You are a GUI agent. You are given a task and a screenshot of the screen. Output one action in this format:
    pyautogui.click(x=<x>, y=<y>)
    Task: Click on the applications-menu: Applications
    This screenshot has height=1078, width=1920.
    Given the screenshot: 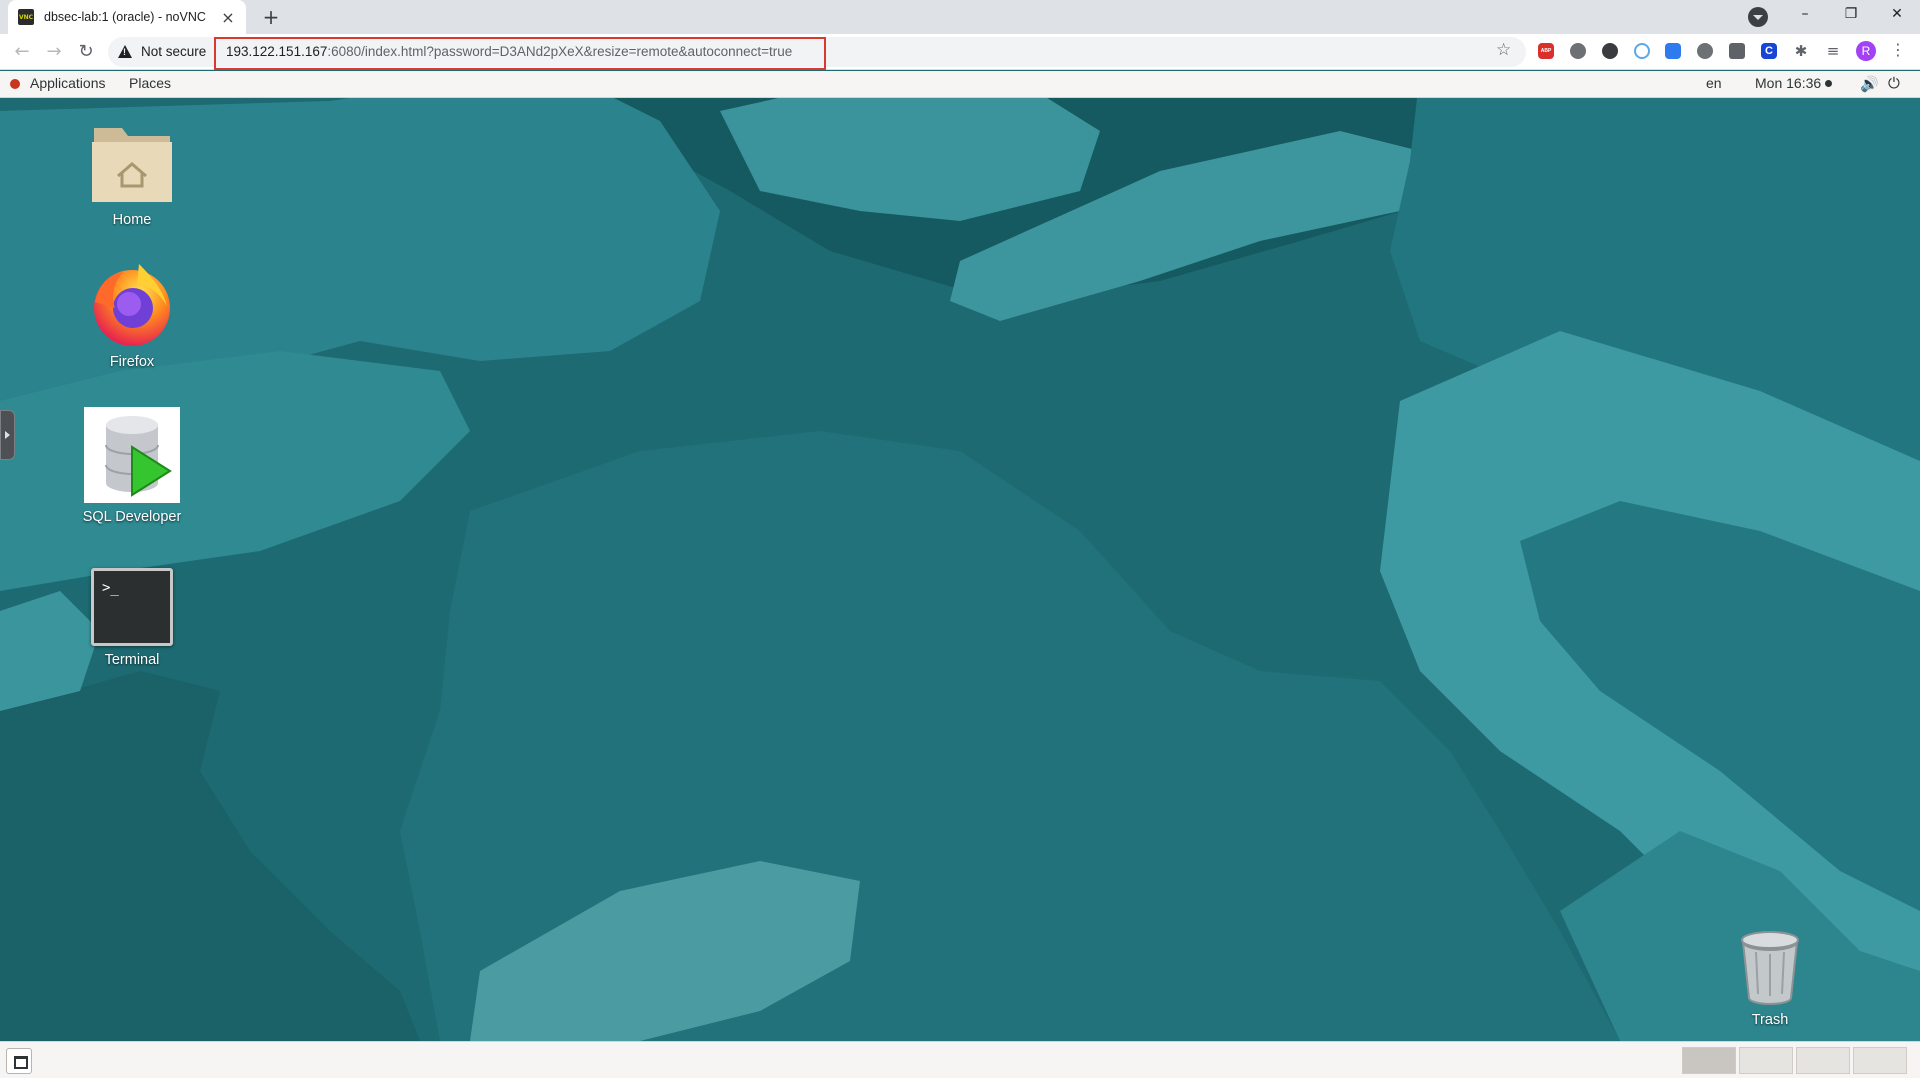 What is the action you would take?
    pyautogui.click(x=68, y=83)
    